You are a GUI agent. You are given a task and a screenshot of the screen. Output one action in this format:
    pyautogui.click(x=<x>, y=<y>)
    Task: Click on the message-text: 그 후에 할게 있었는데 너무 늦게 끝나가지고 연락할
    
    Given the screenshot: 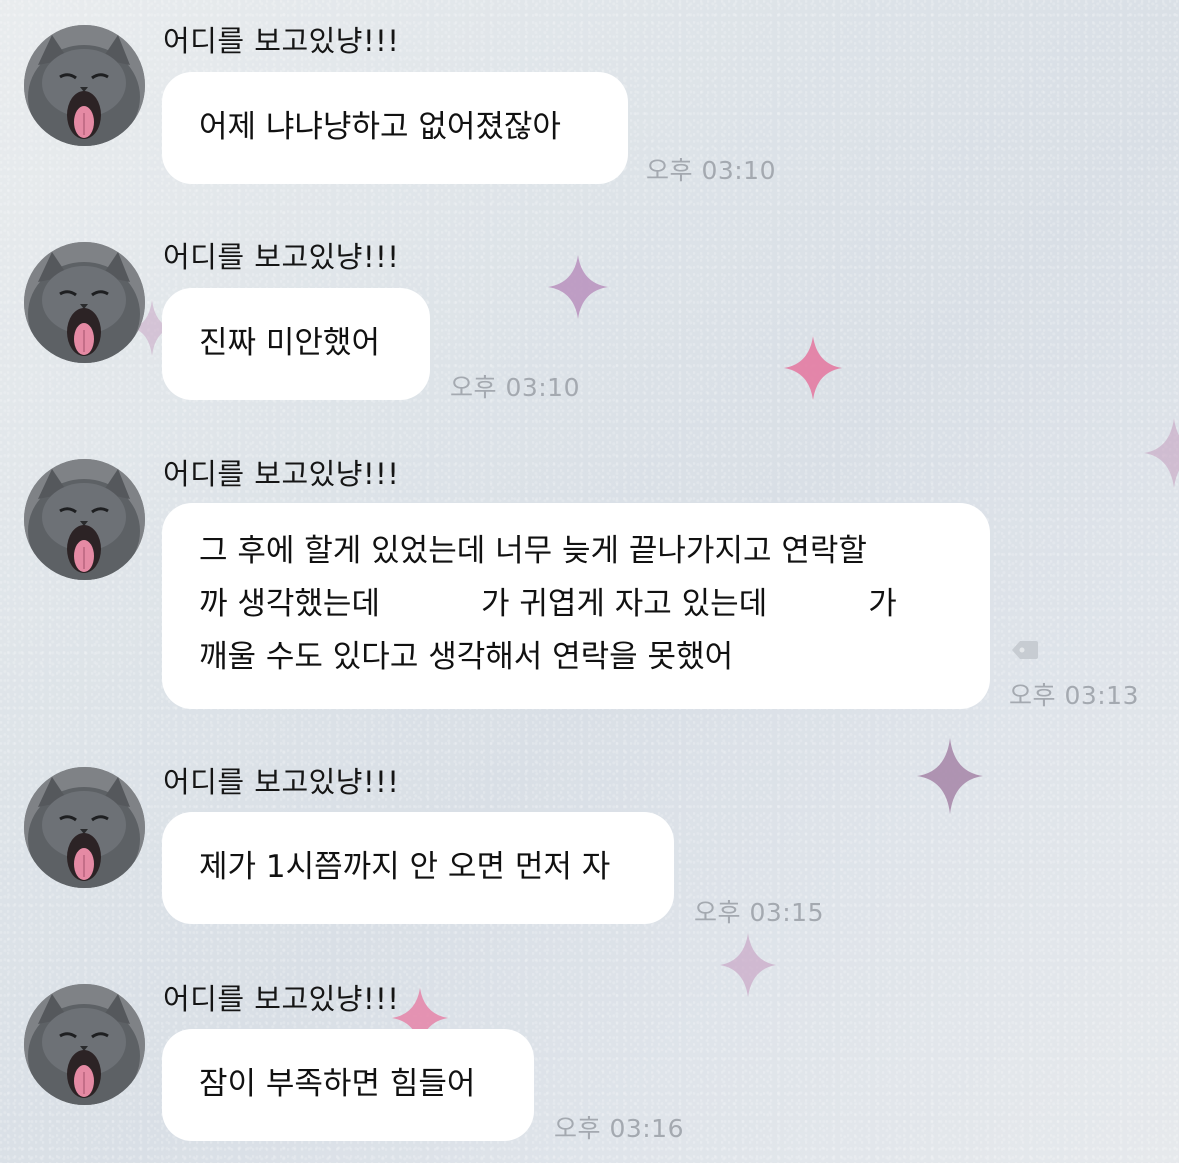 What is the action you would take?
    pyautogui.click(x=533, y=551)
    